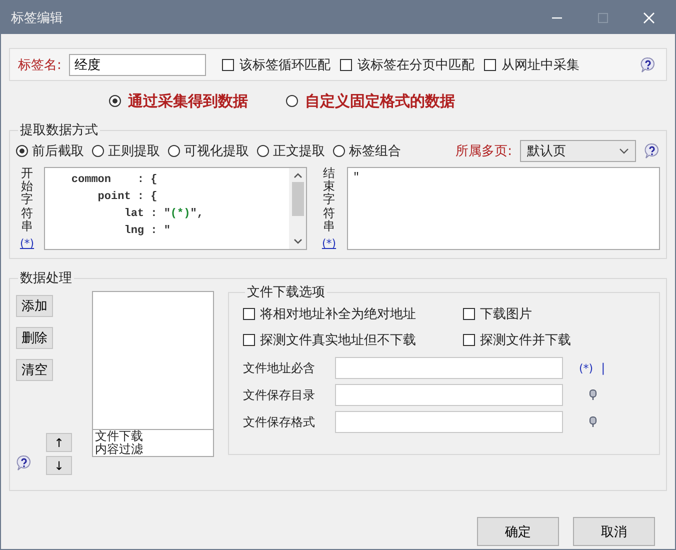 The image size is (676, 550). Describe the element at coordinates (153, 436) in the screenshot. I see `list-item: 文件下载` at that location.